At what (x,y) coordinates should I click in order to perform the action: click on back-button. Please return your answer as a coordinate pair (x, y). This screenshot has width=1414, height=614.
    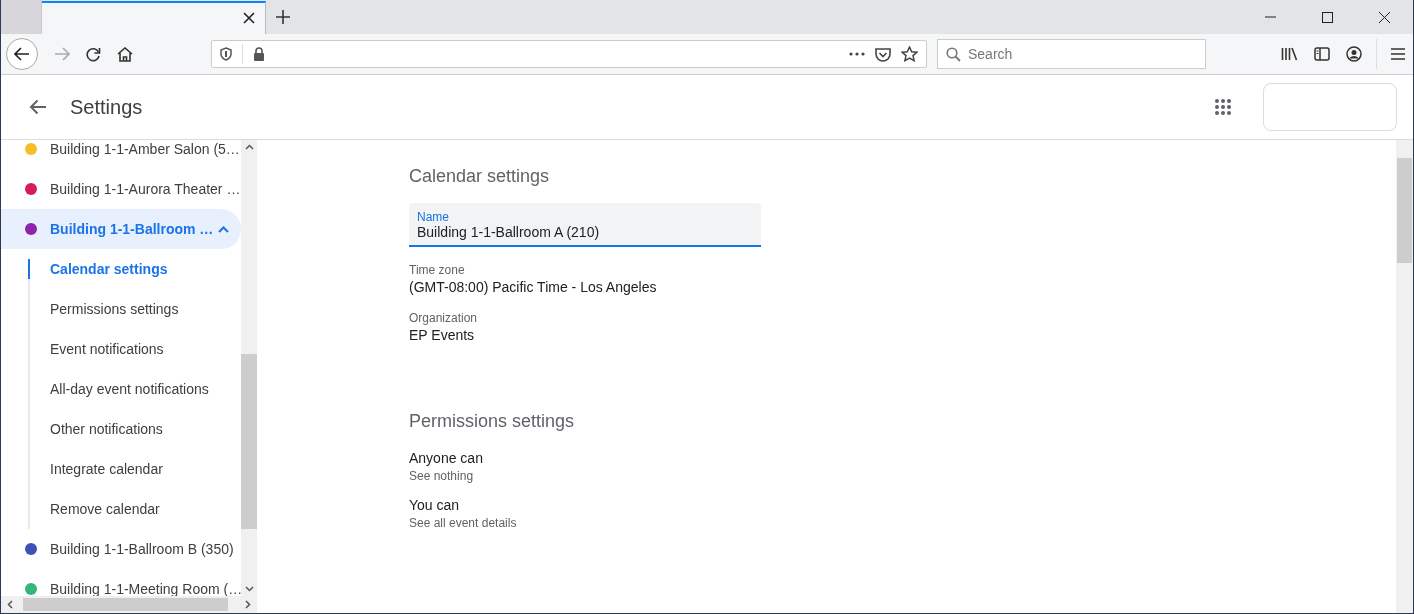
    Looking at the image, I should click on (22, 54).